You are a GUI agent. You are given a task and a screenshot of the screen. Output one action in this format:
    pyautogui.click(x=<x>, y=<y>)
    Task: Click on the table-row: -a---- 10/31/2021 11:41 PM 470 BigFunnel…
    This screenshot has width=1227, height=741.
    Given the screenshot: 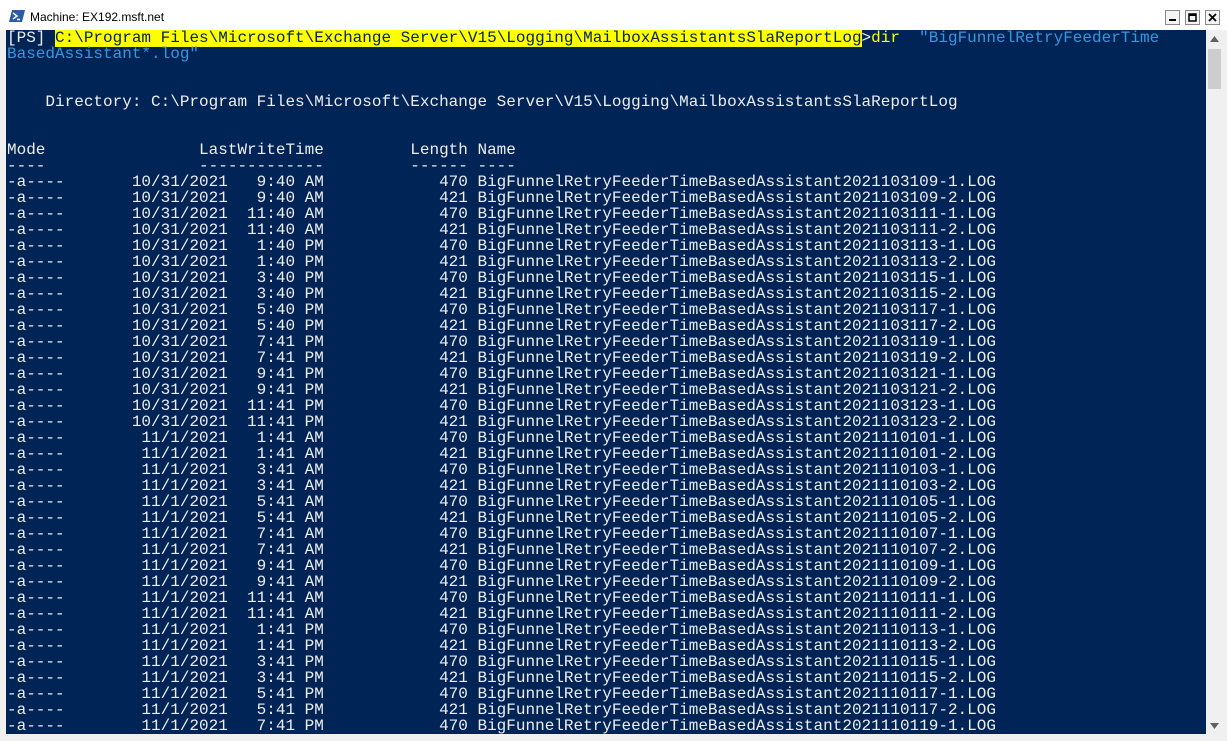 What is the action you would take?
    pyautogui.click(x=501, y=406)
    